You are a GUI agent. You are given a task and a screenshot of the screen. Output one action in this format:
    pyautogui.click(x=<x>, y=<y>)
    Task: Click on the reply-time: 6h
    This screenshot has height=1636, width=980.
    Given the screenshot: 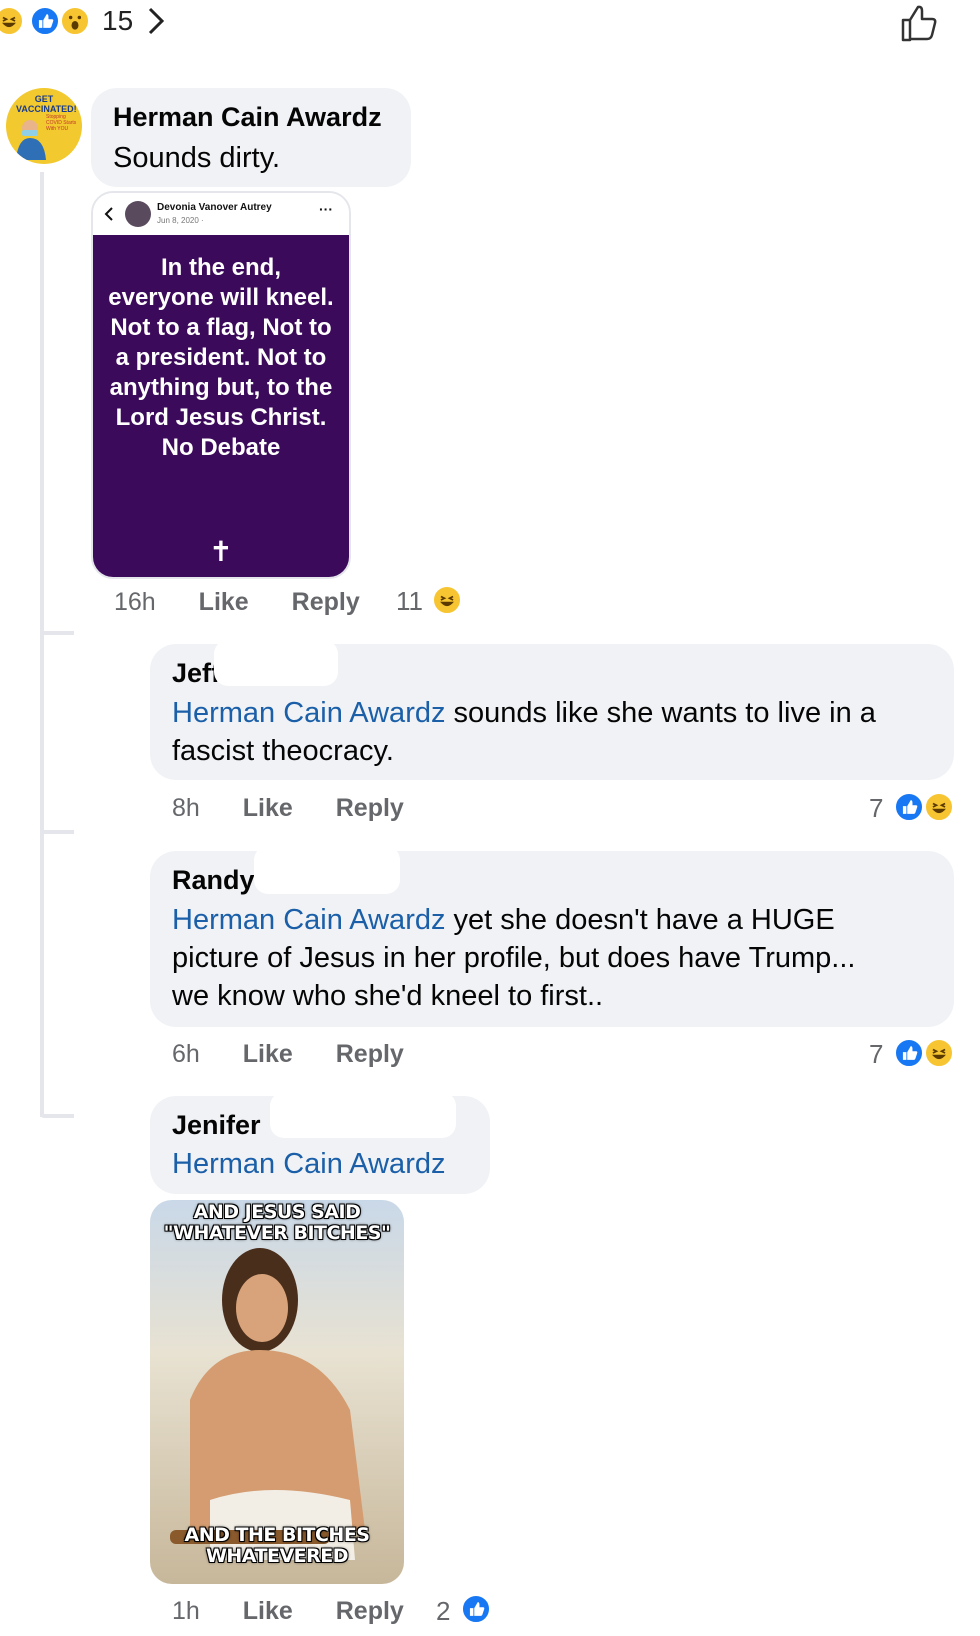 What is the action you would take?
    pyautogui.click(x=186, y=1054)
    